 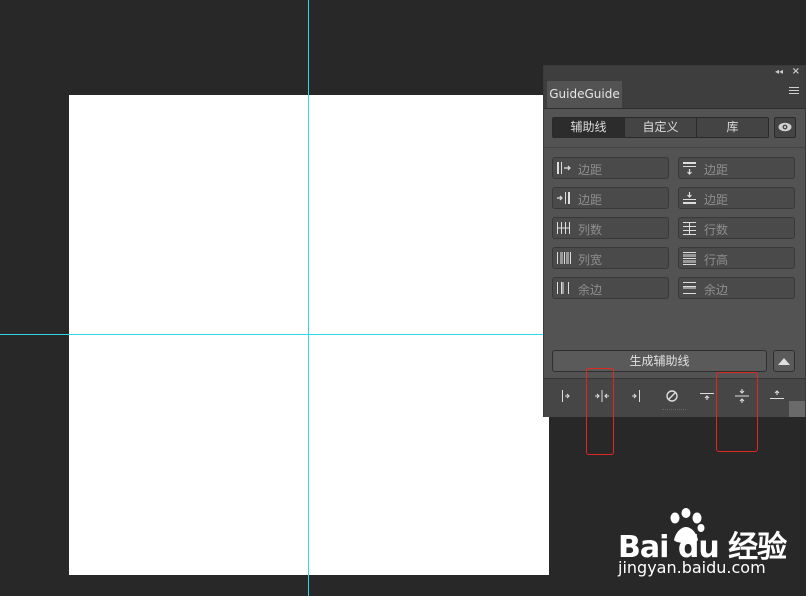 What do you see at coordinates (737, 412) in the screenshot?
I see `highlight-box-horizontal-center` at bounding box center [737, 412].